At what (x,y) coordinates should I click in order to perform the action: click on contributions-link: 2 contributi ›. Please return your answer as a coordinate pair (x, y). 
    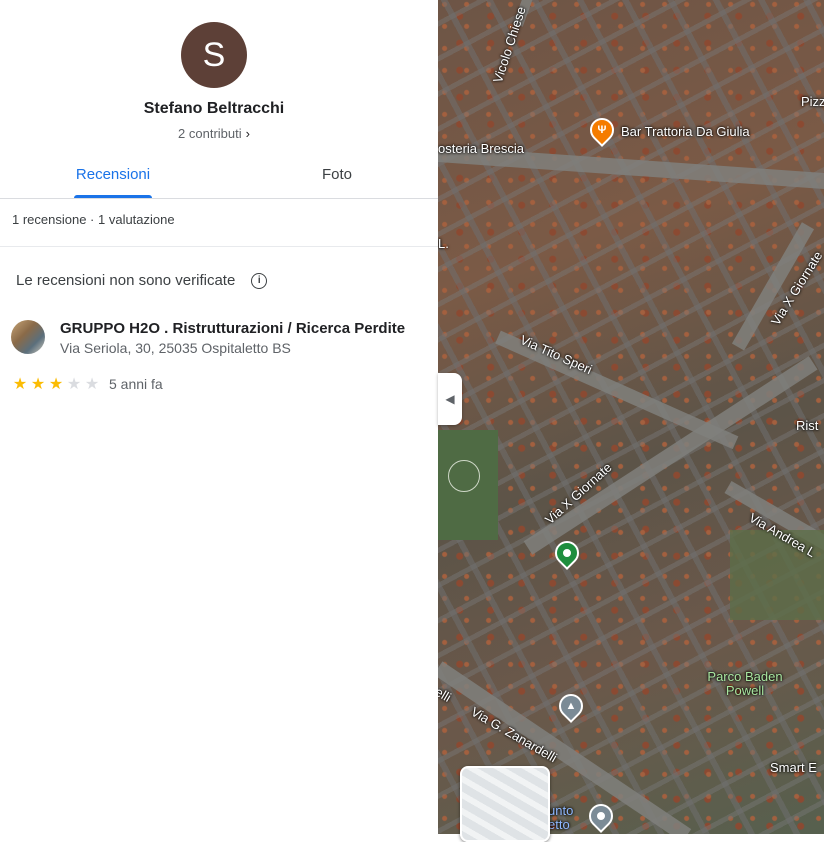
    Looking at the image, I should click on (214, 133).